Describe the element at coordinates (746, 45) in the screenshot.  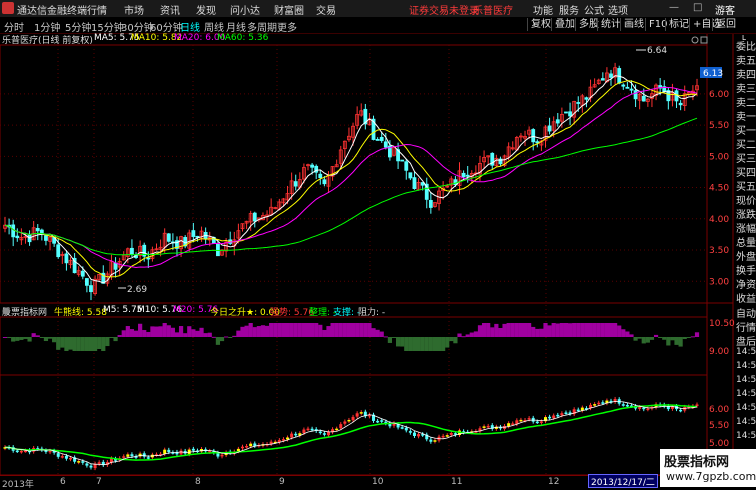
I see `sidebar-item: 委比` at that location.